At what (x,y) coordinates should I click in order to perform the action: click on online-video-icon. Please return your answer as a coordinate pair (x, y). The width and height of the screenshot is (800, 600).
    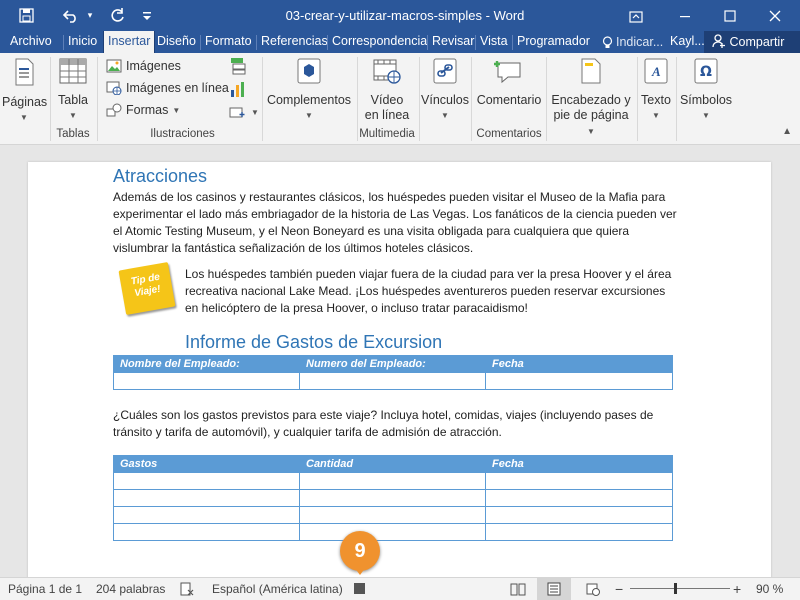
    Looking at the image, I should click on (387, 73).